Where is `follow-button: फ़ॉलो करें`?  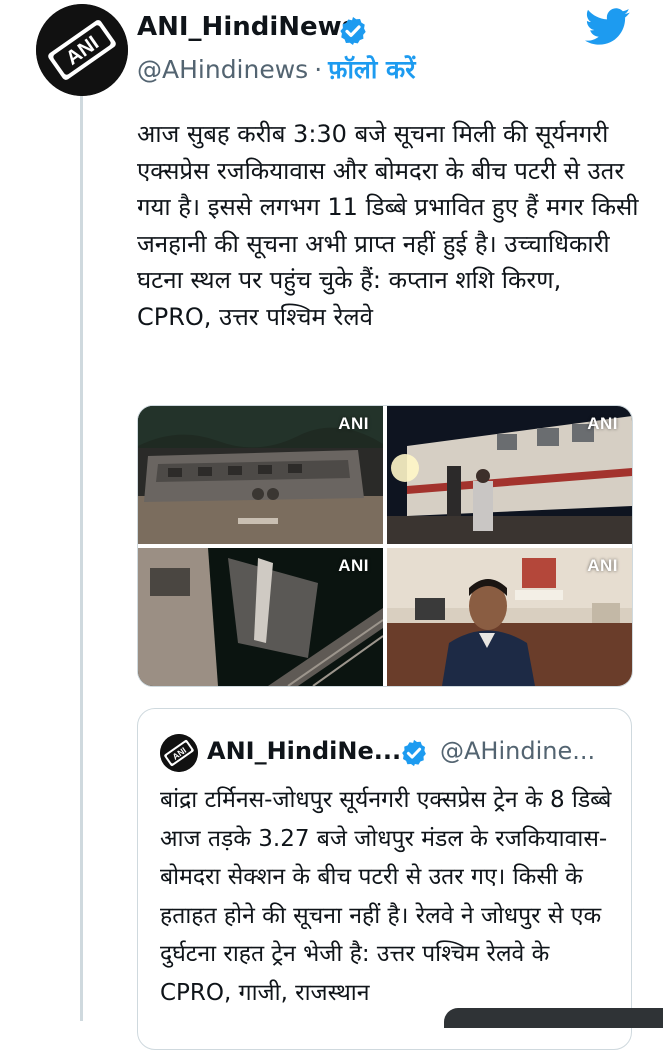
follow-button: फ़ॉलो करें is located at coordinates (371, 69).